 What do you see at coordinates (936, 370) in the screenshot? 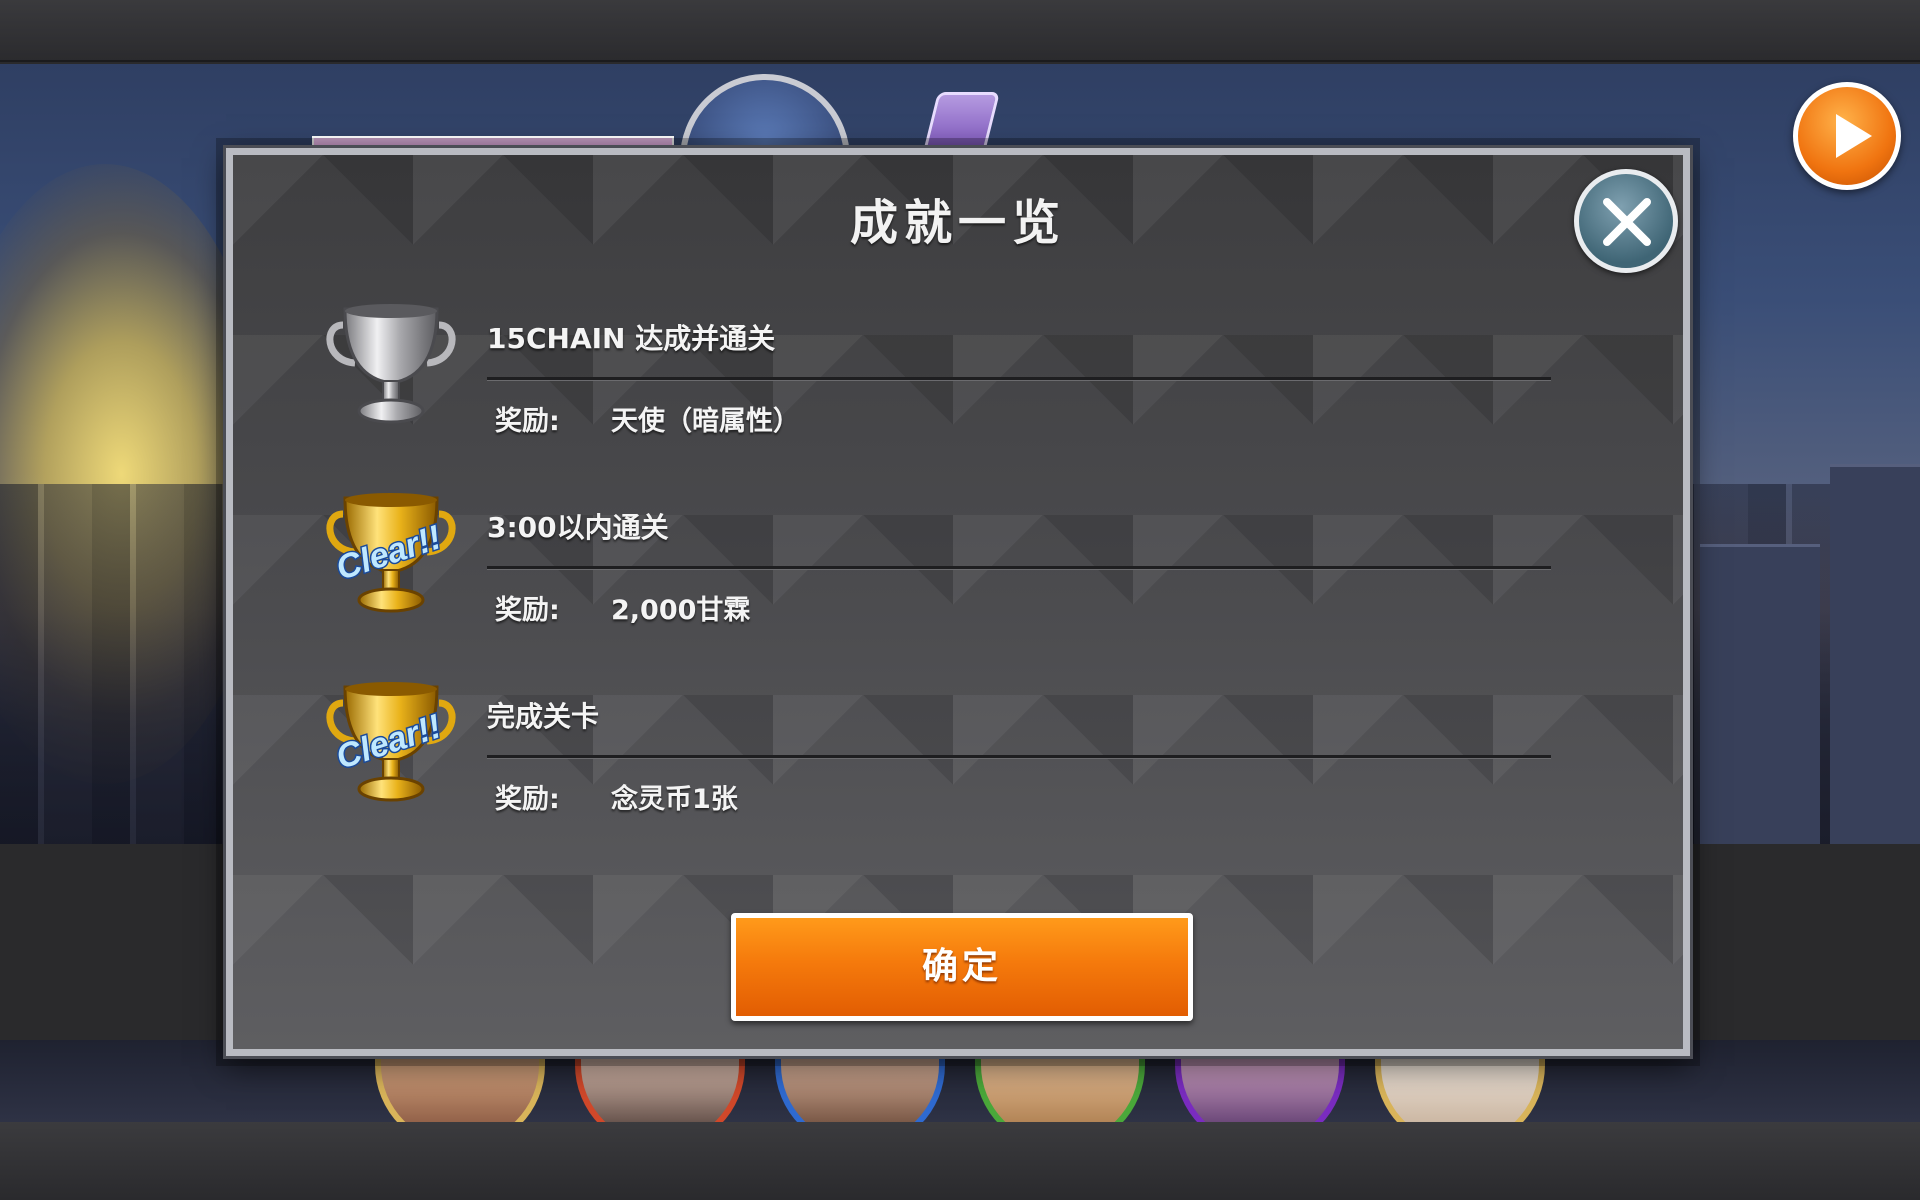
I see `achievement-item: 15CHAIN 达成并通关 奖励: 天使（暗属性）` at bounding box center [936, 370].